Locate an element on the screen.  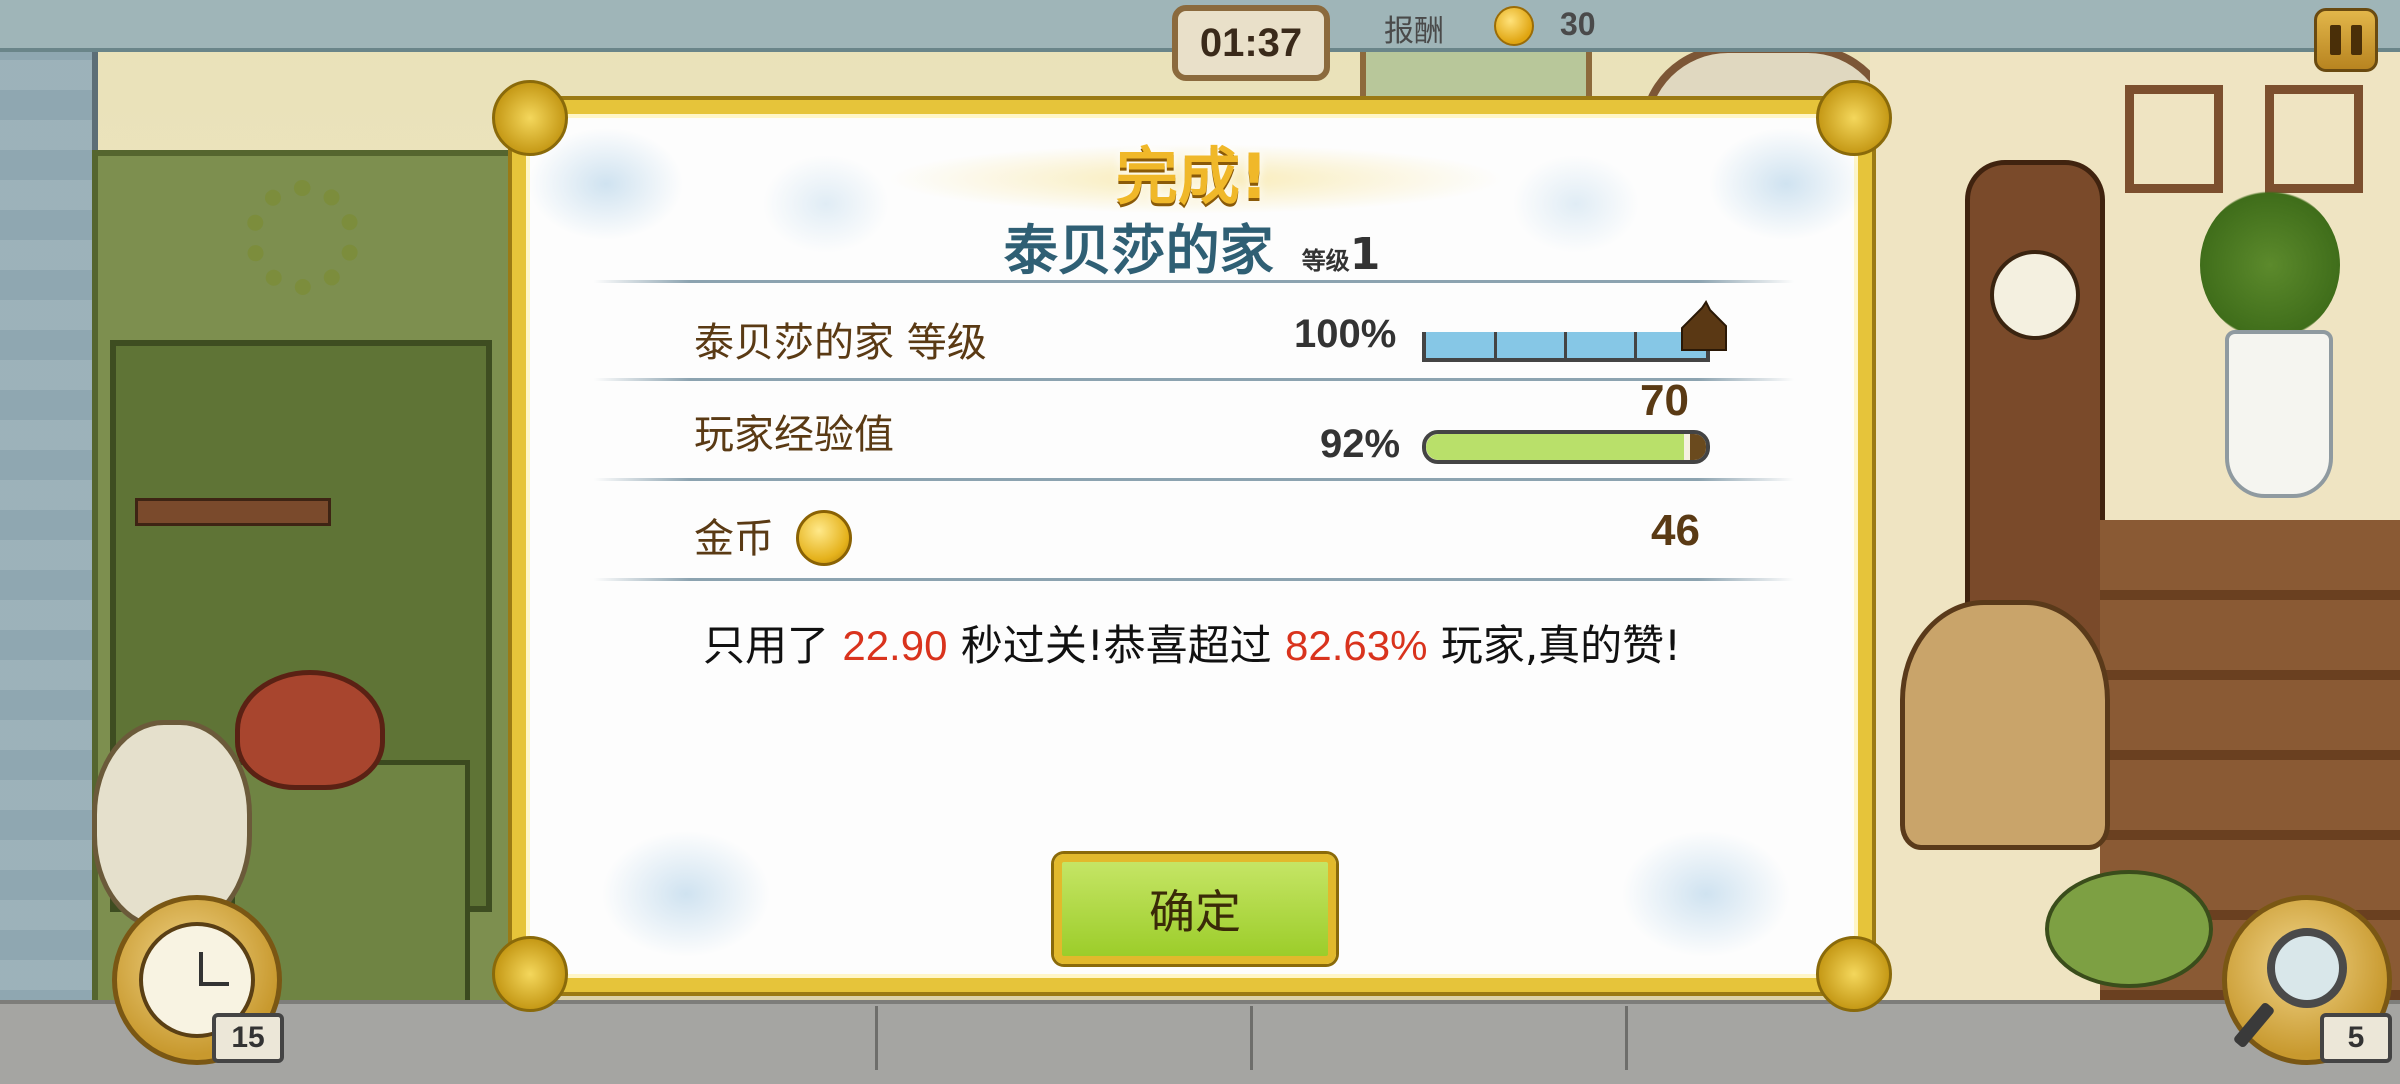
kettle is located at coordinates (310, 730).